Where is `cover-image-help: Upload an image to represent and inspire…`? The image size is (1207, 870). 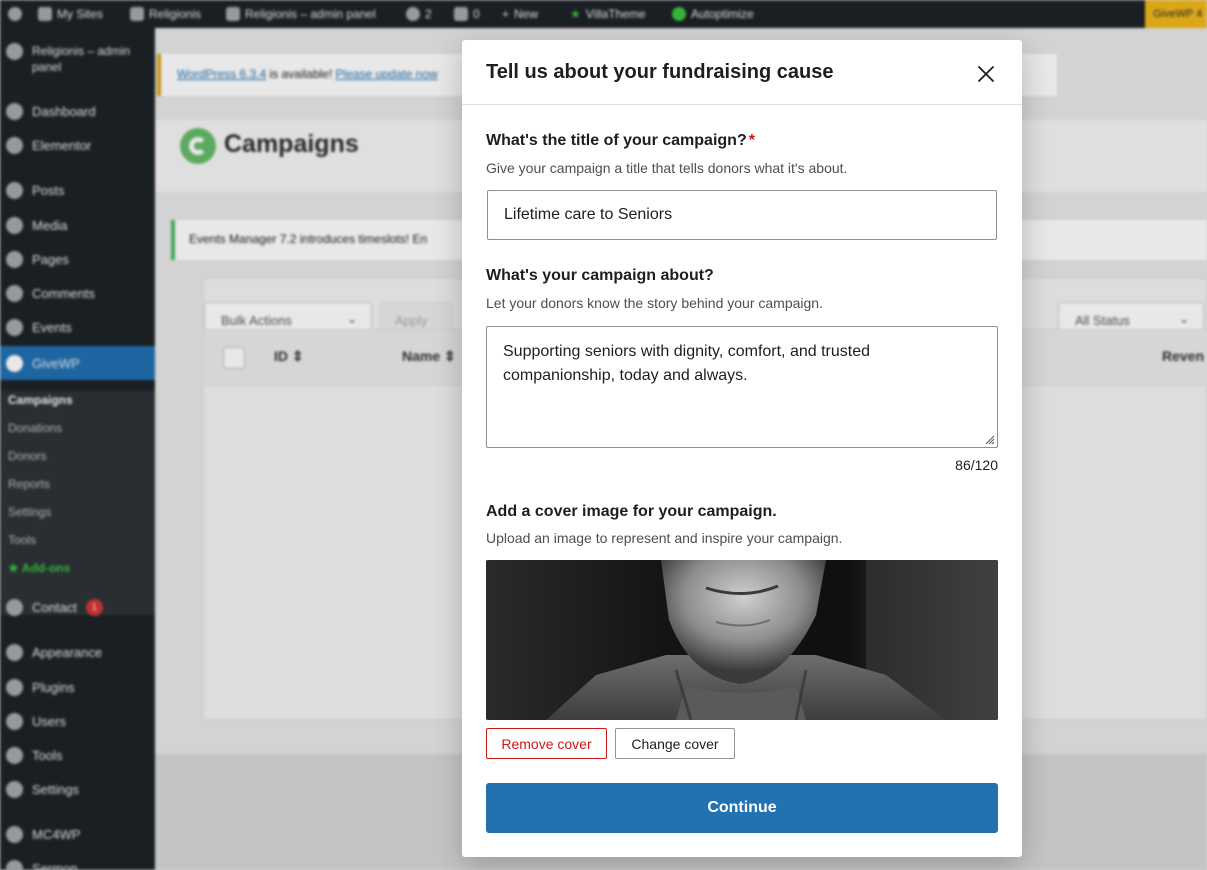
cover-image-help: Upload an image to represent and inspire… is located at coordinates (664, 538).